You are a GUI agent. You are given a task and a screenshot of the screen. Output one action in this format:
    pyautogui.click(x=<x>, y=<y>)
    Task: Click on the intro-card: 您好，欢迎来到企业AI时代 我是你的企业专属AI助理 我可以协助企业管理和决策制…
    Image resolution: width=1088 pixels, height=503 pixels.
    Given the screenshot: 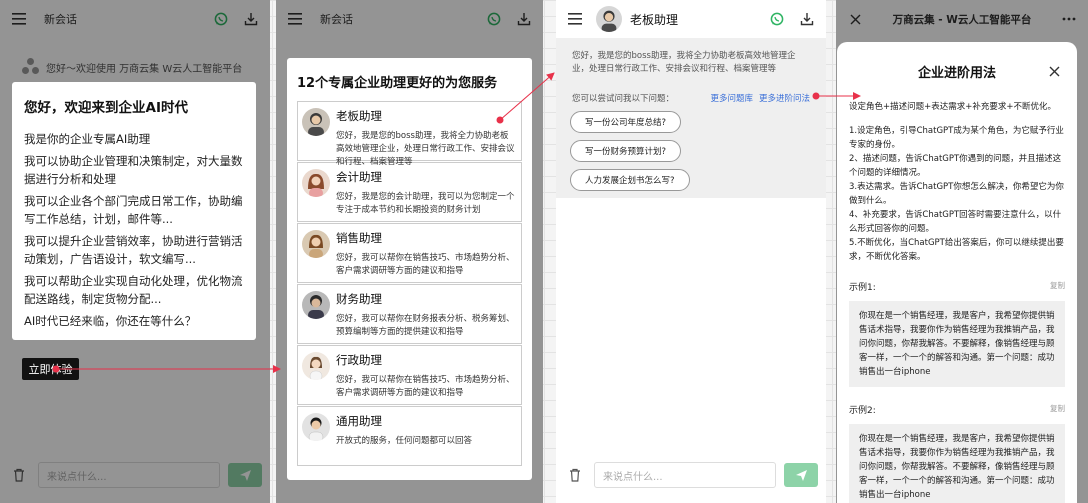 What is the action you would take?
    pyautogui.click(x=134, y=211)
    